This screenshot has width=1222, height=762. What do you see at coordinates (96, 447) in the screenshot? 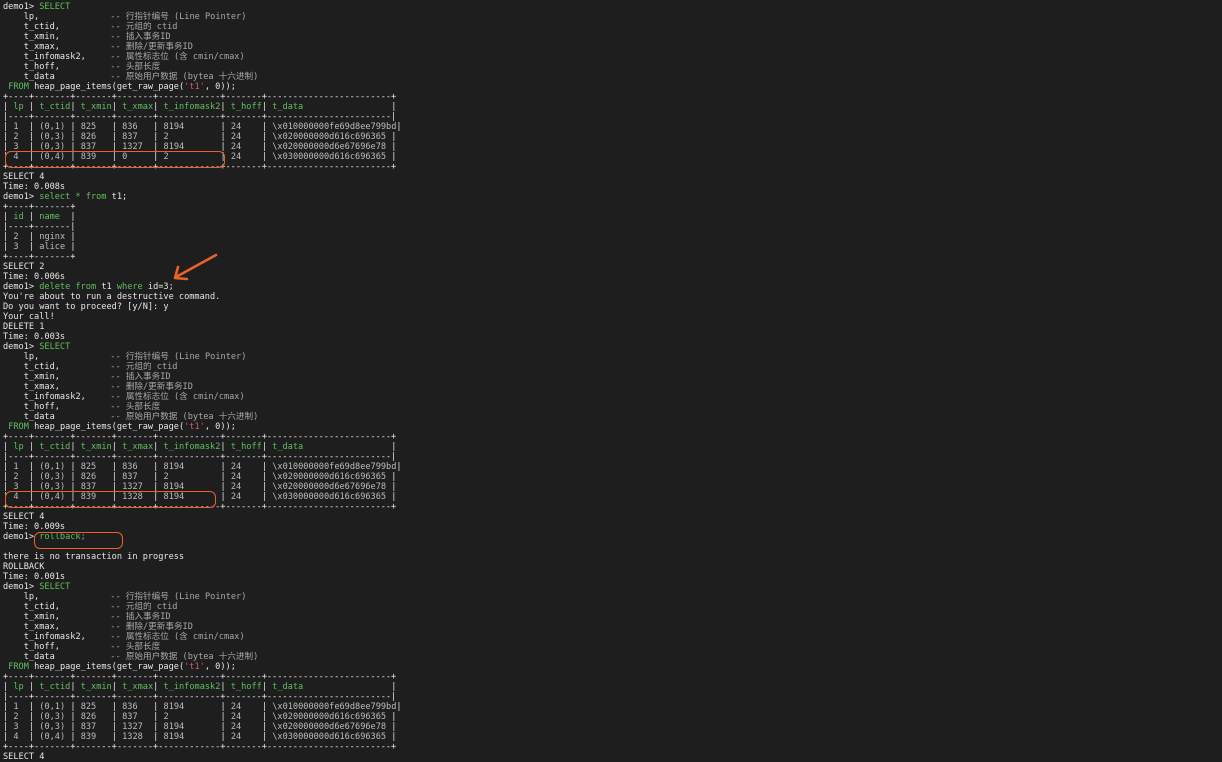
I see `column-header: t_xmin` at bounding box center [96, 447].